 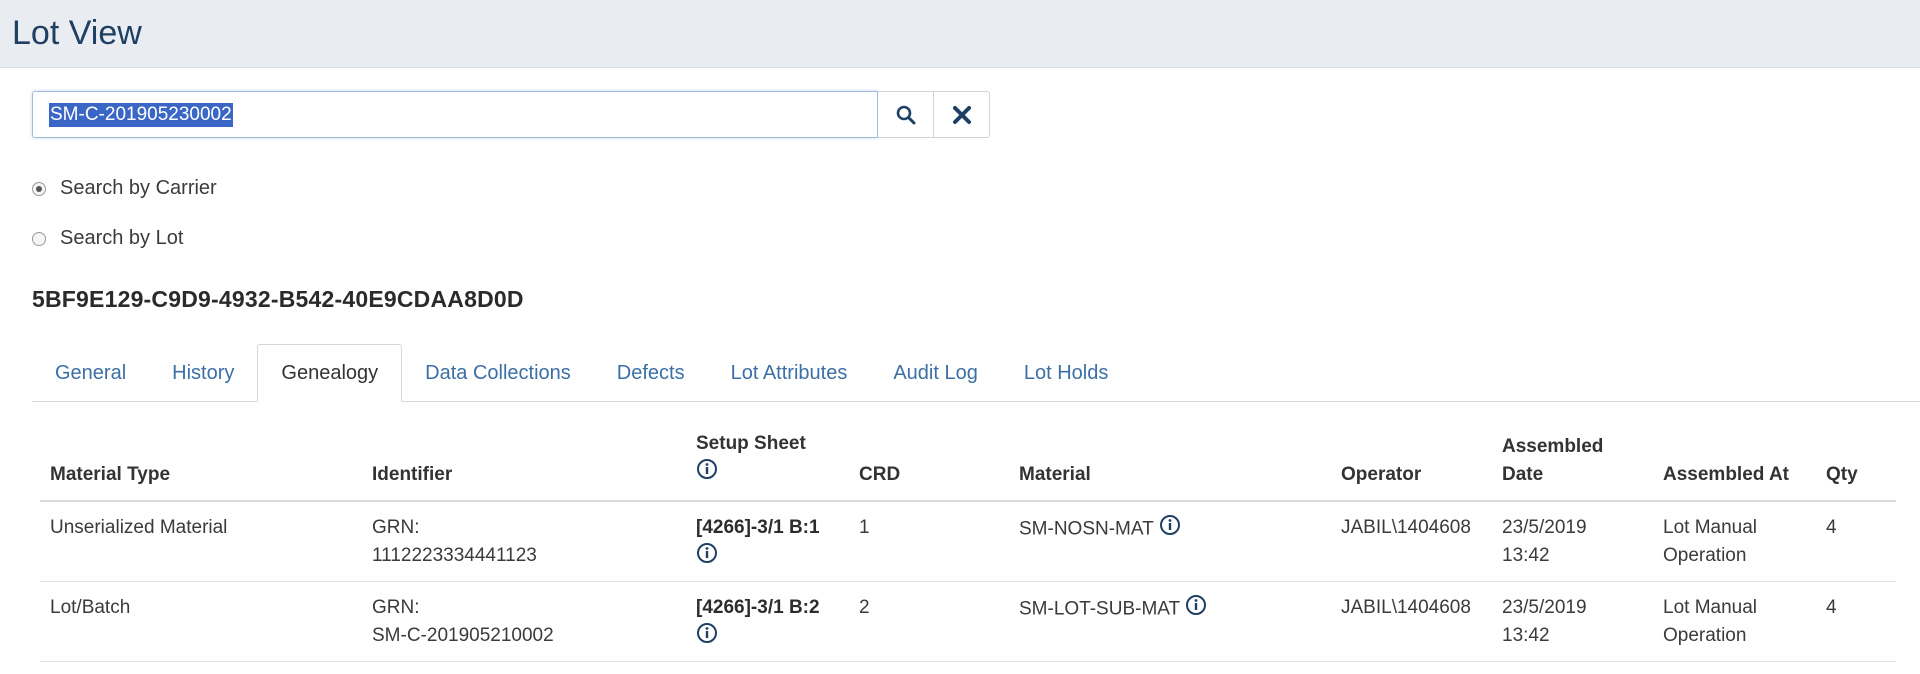 I want to click on cell-material: SM-NOSN-MAT, so click(x=1170, y=541).